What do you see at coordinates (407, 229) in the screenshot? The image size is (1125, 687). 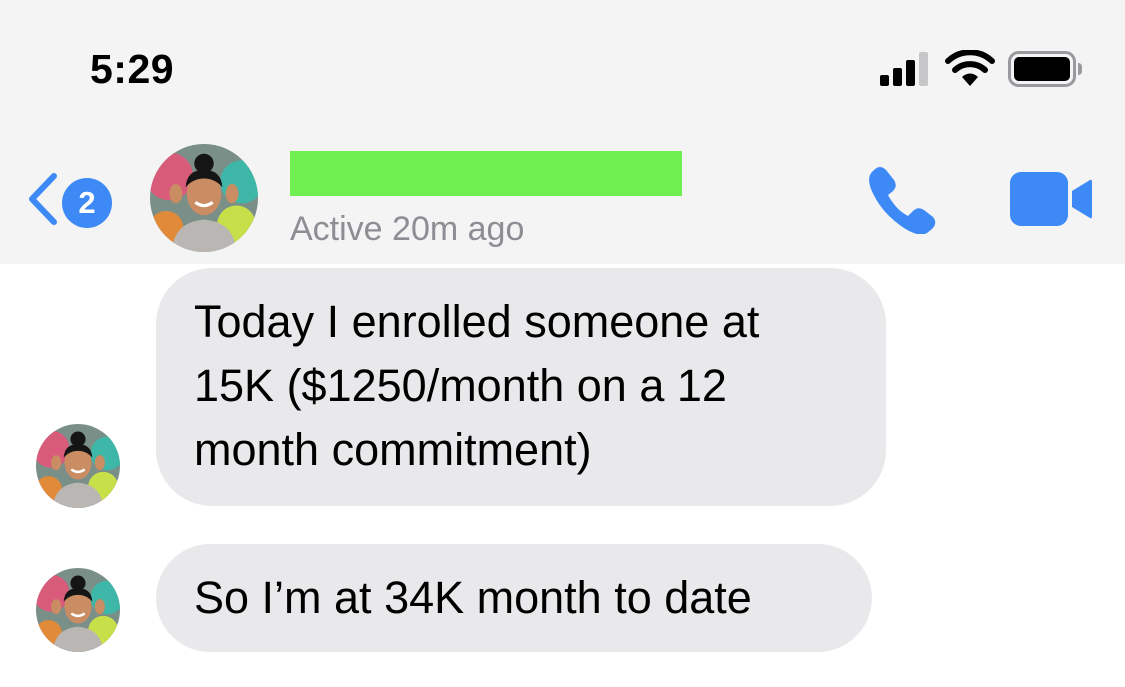 I see `active-status: Active 20m ago` at bounding box center [407, 229].